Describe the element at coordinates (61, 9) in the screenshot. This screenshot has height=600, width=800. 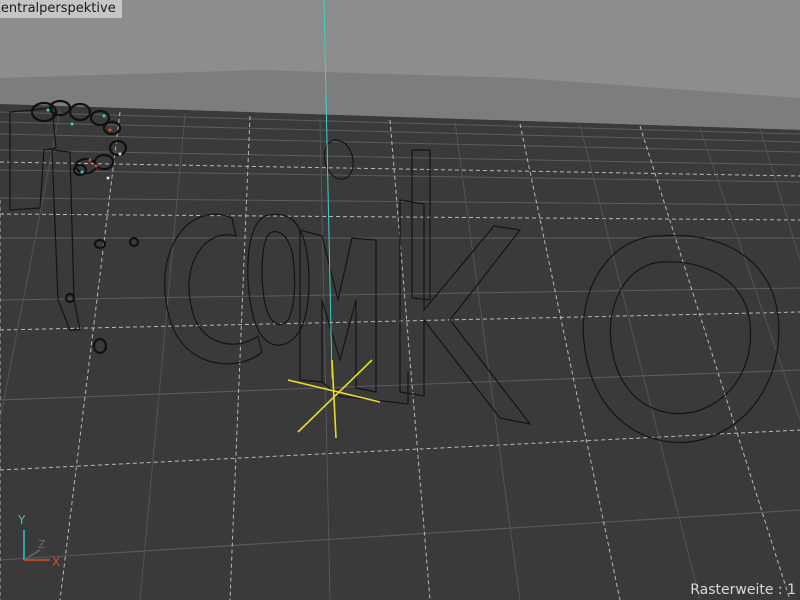
I see `view-label: Zentralperspektive` at that location.